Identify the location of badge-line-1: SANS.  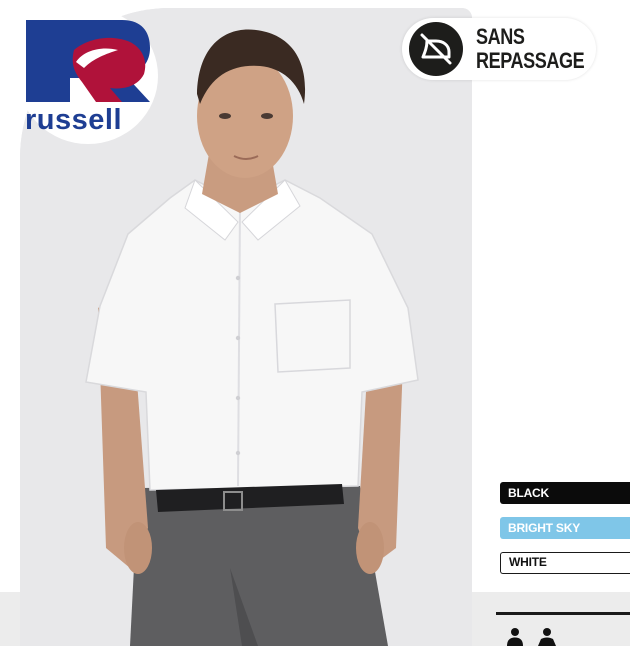
(500, 36).